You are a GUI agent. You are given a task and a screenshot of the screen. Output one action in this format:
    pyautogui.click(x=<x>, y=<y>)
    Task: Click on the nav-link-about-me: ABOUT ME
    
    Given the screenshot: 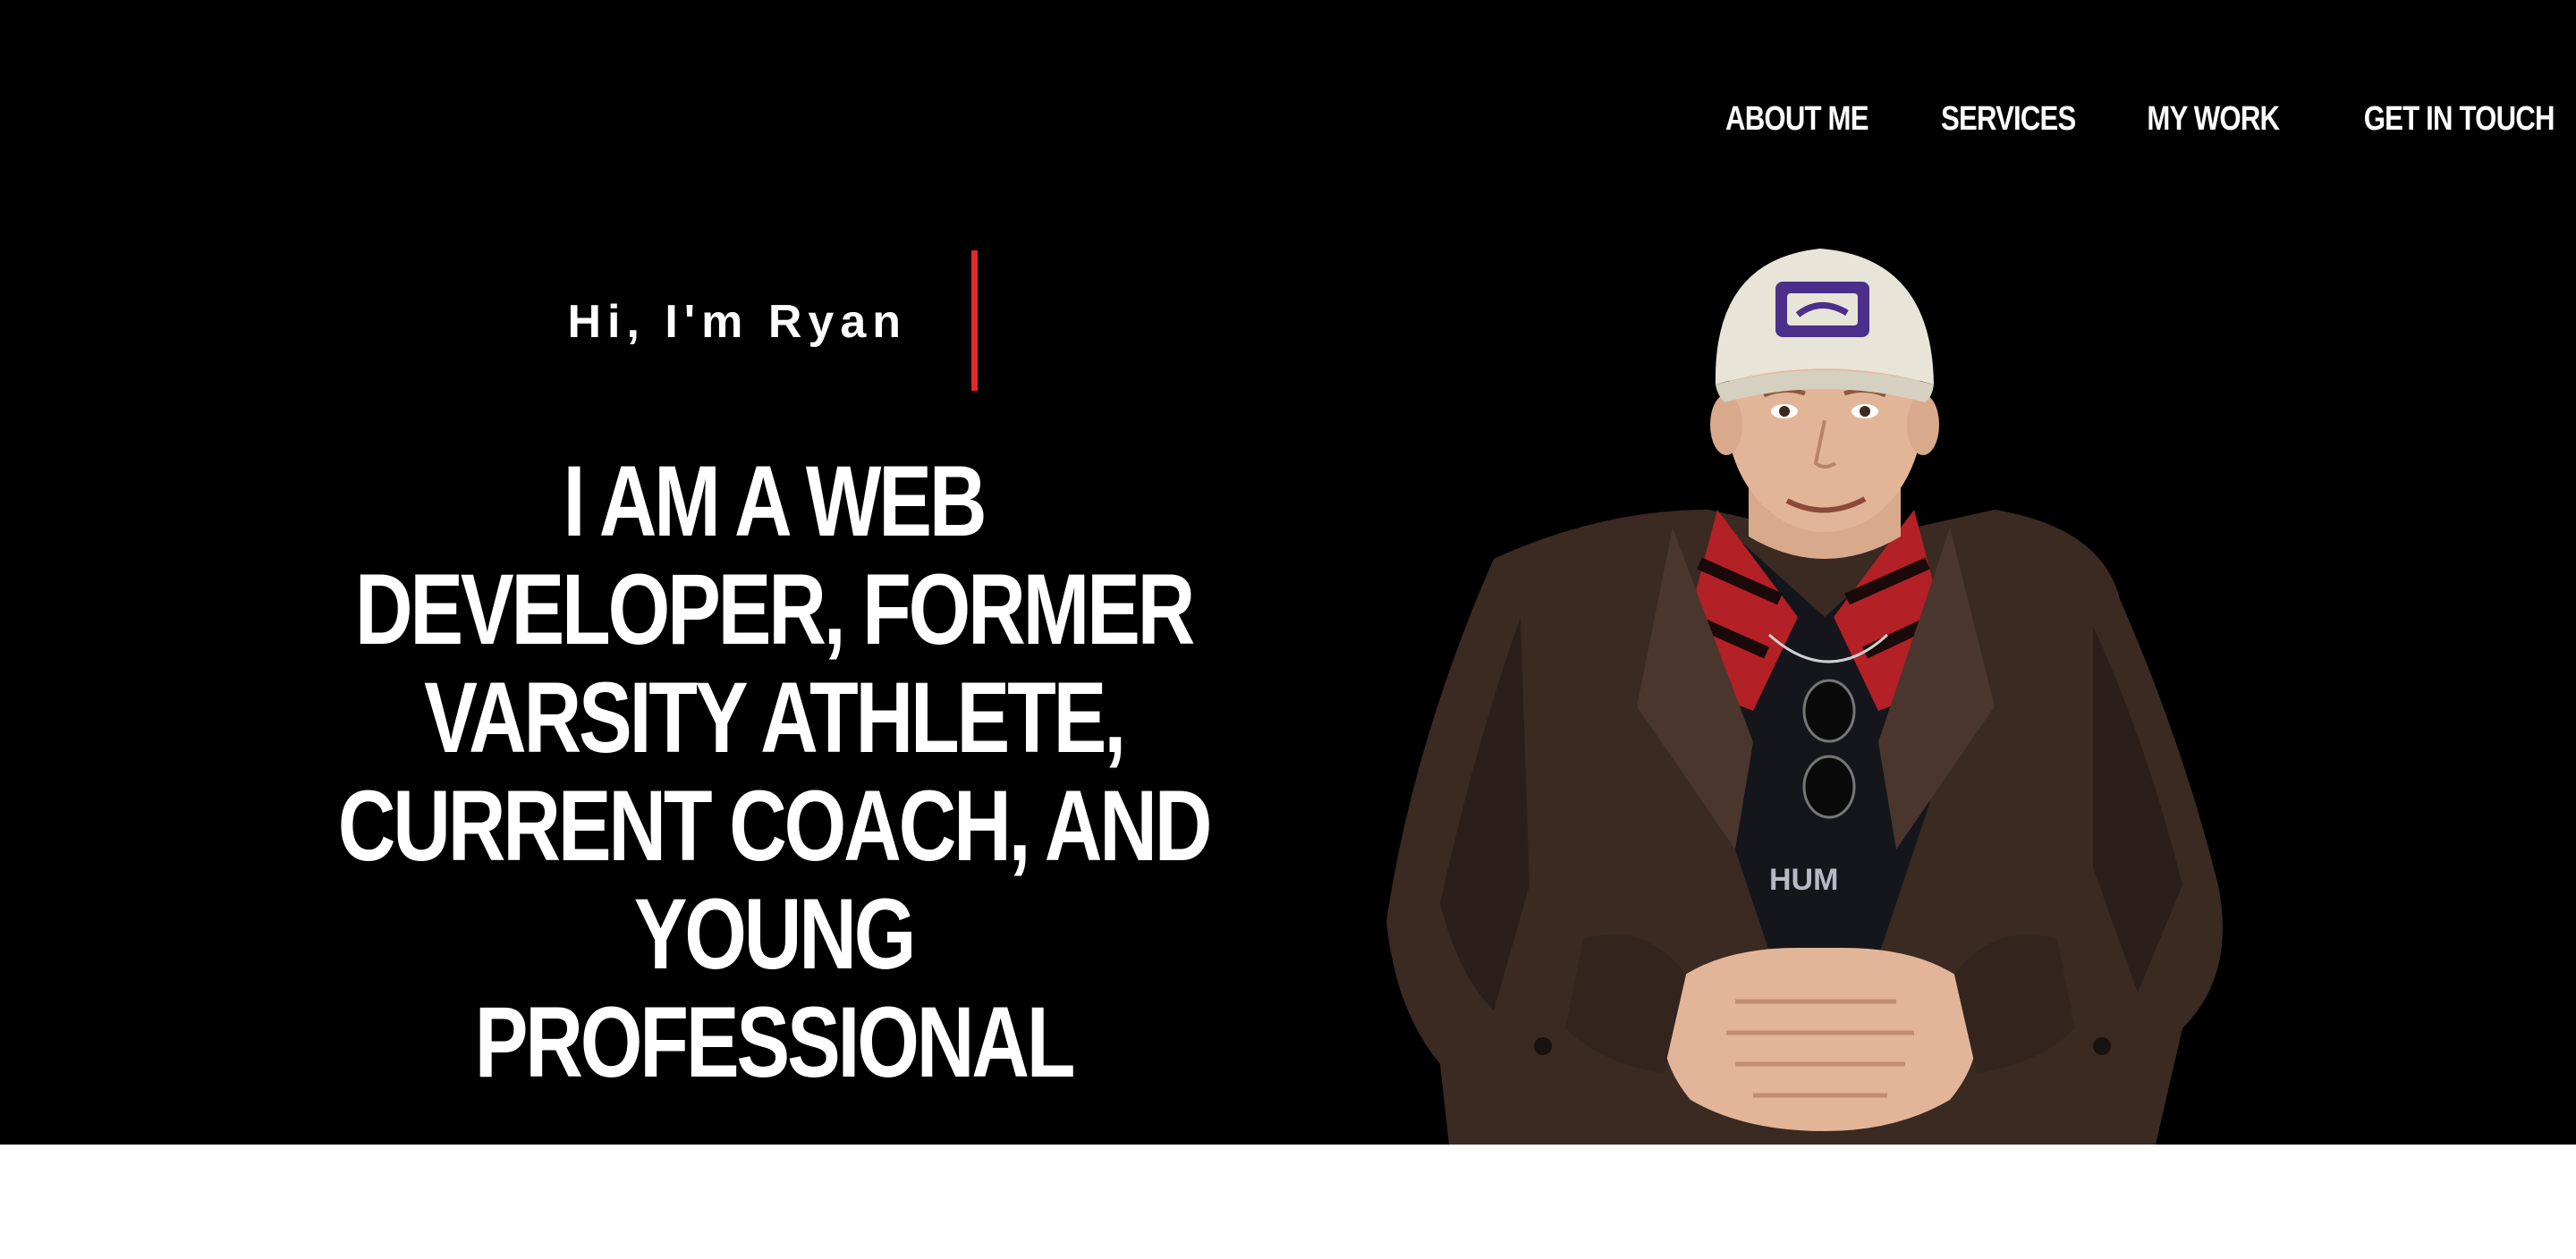 What is the action you would take?
    pyautogui.click(x=1796, y=119)
    